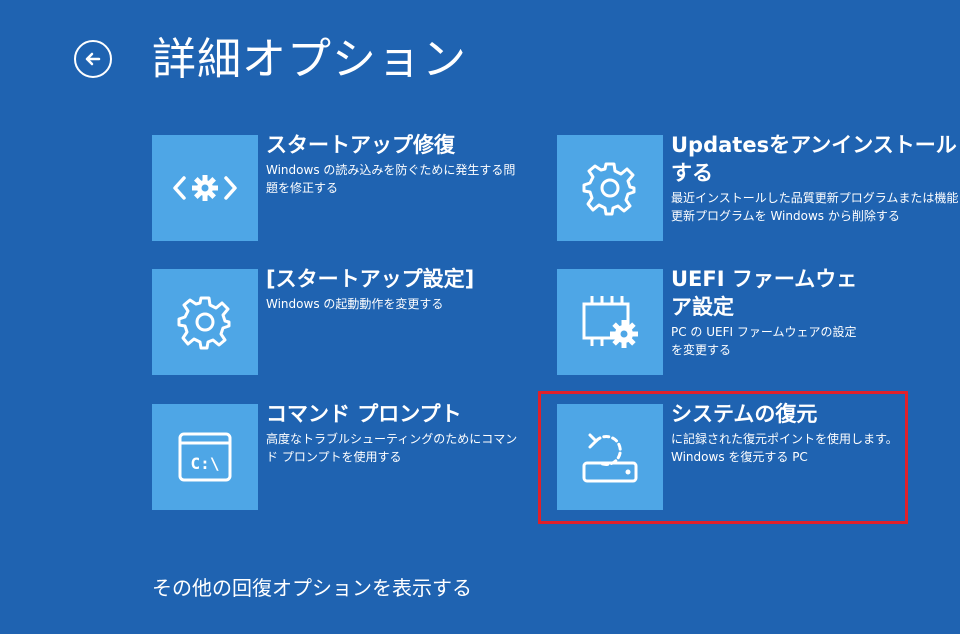 The image size is (960, 634). I want to click on command-prompt-icon: C:\, so click(205, 457).